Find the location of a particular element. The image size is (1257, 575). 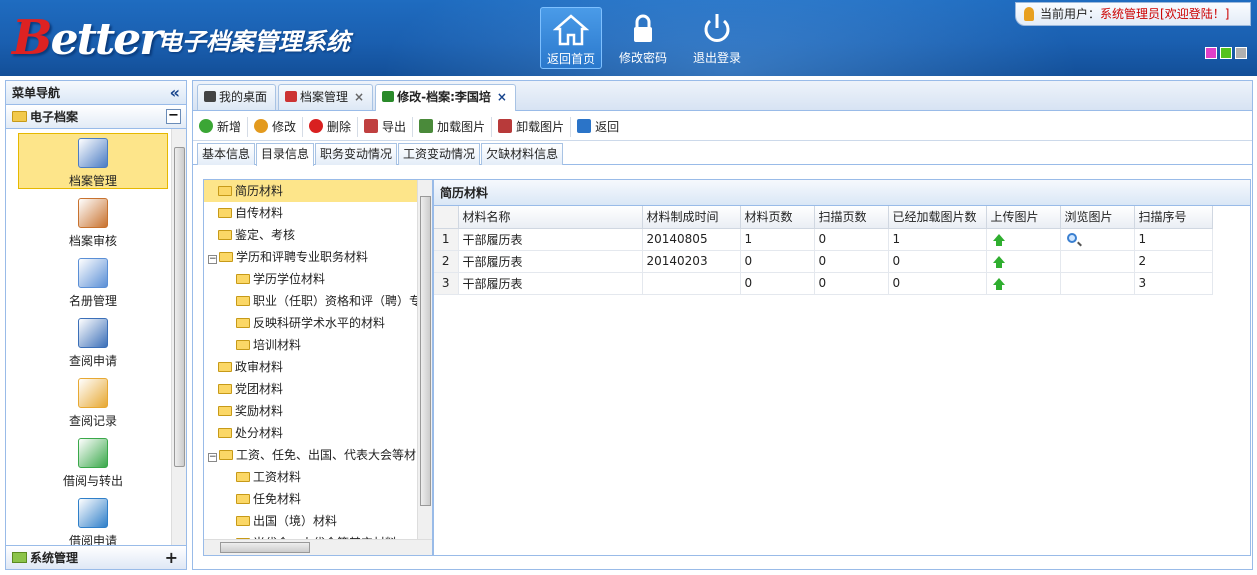

sidebar-item-borrow-transfer: 借阅与转出 is located at coordinates (93, 461).